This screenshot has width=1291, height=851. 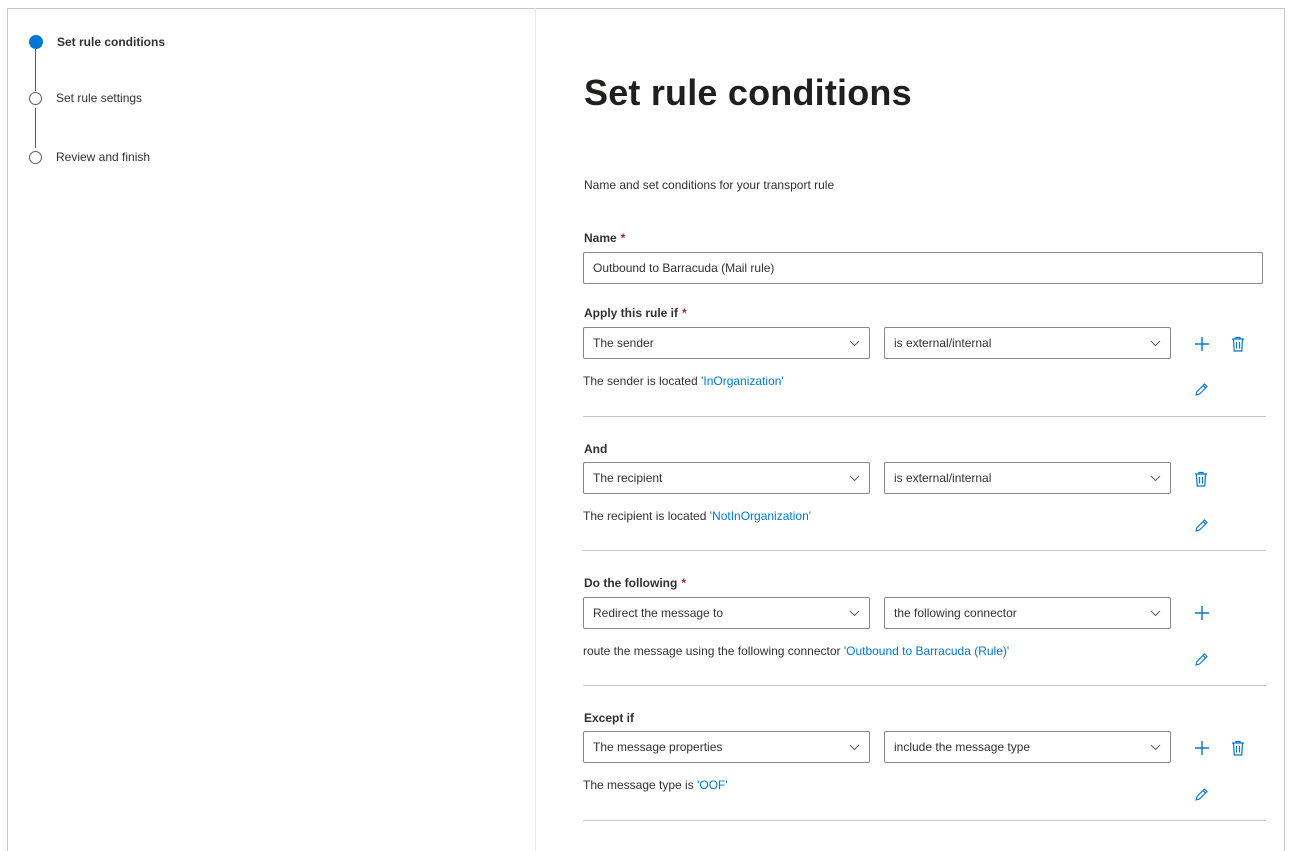 I want to click on and-label: And, so click(x=596, y=449).